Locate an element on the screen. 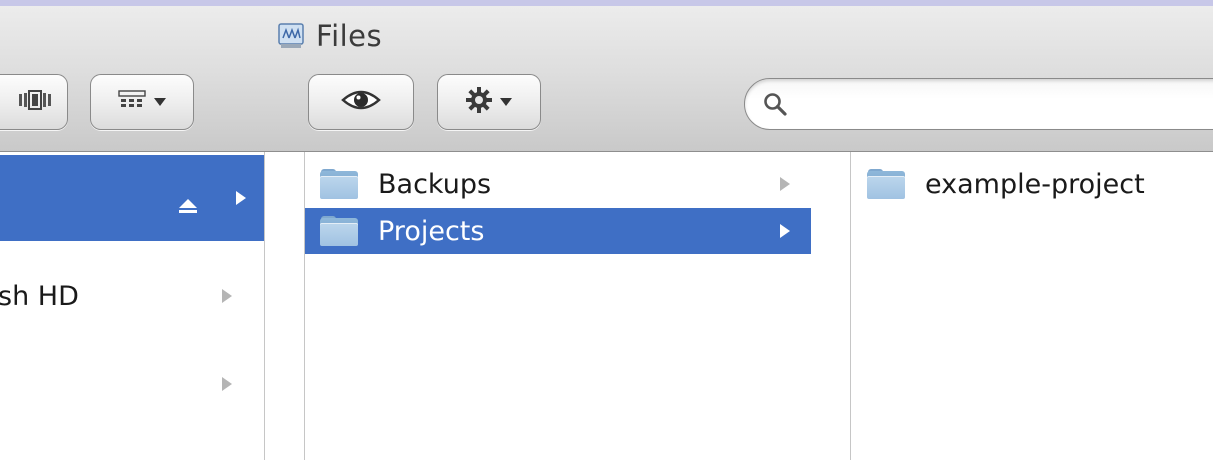 This screenshot has width=1213, height=460. window-title-area: Files is located at coordinates (330, 36).